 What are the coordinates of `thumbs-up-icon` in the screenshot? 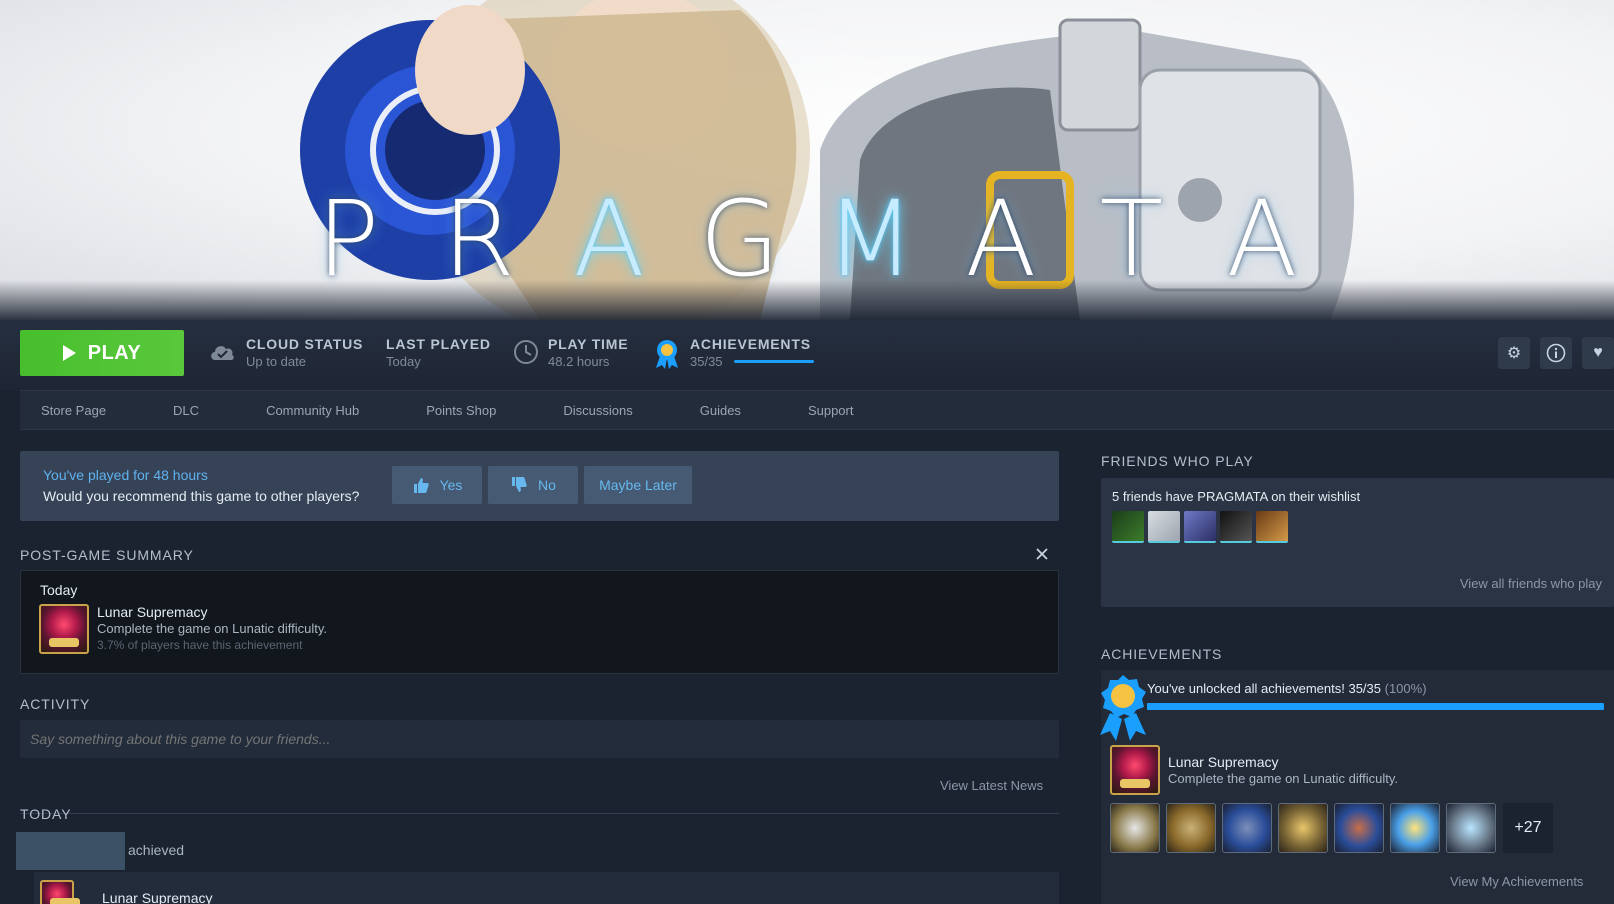 It's located at (421, 485).